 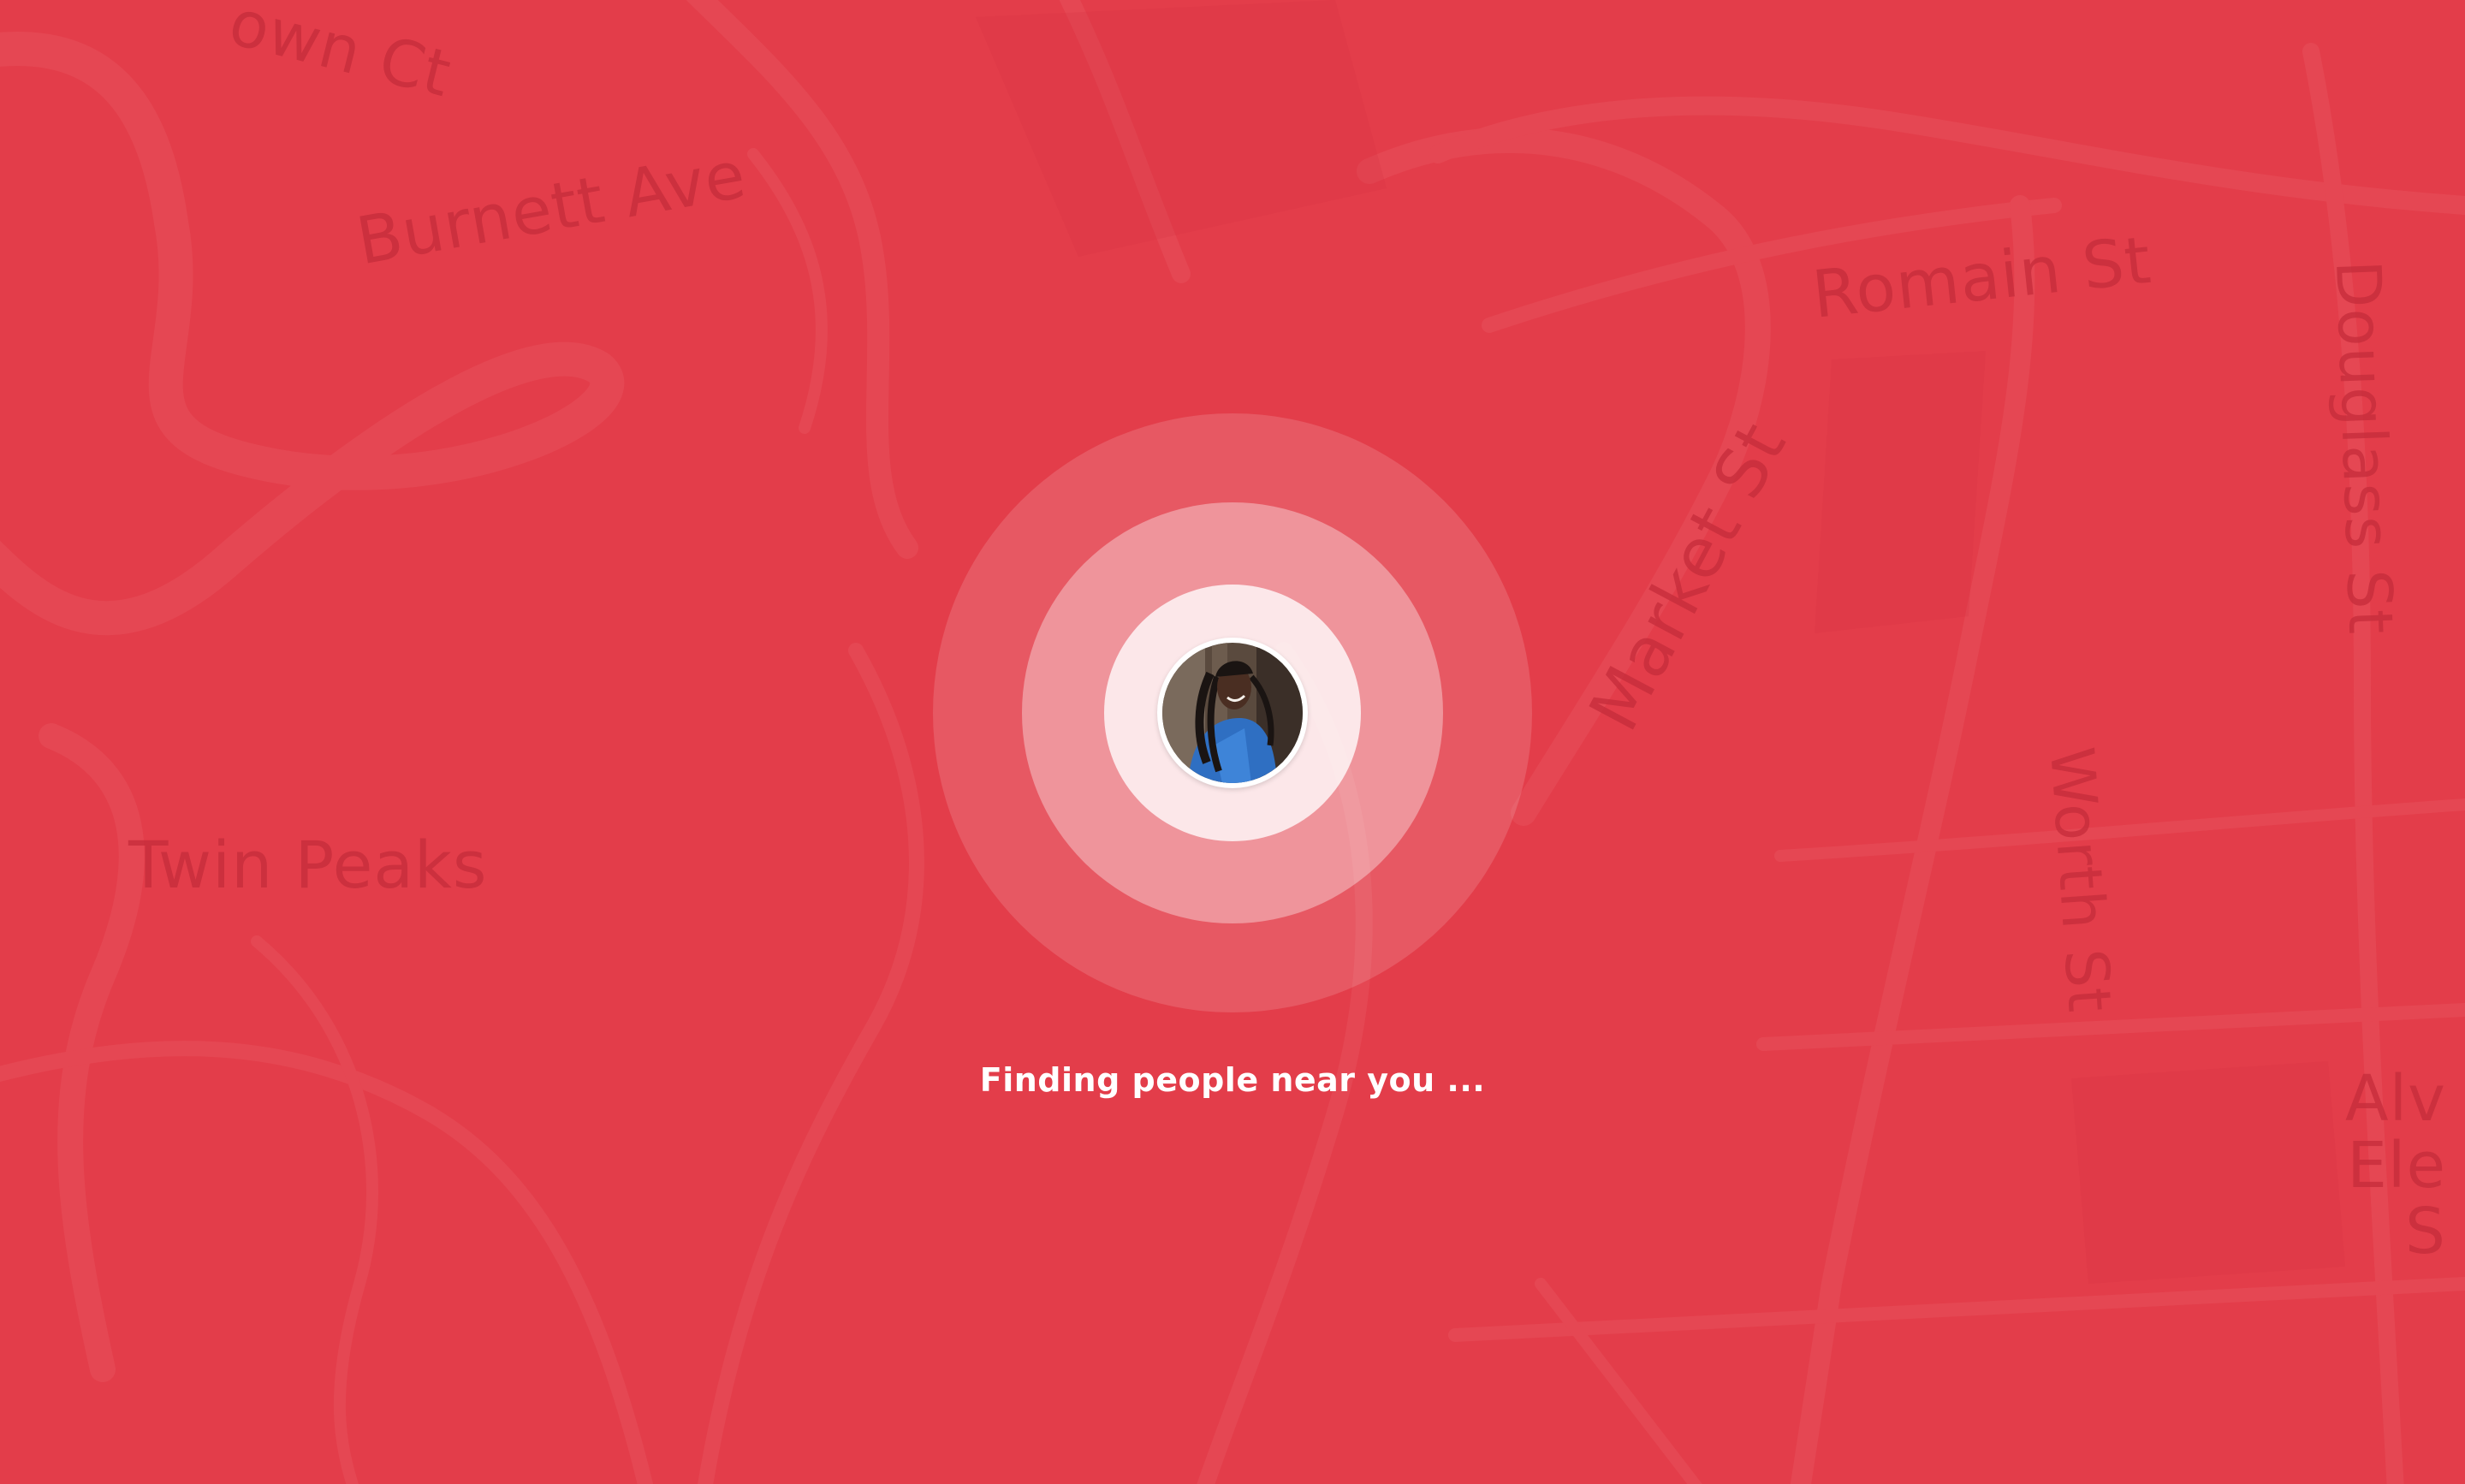 I want to click on place-label: Twin Peaks, so click(x=308, y=865).